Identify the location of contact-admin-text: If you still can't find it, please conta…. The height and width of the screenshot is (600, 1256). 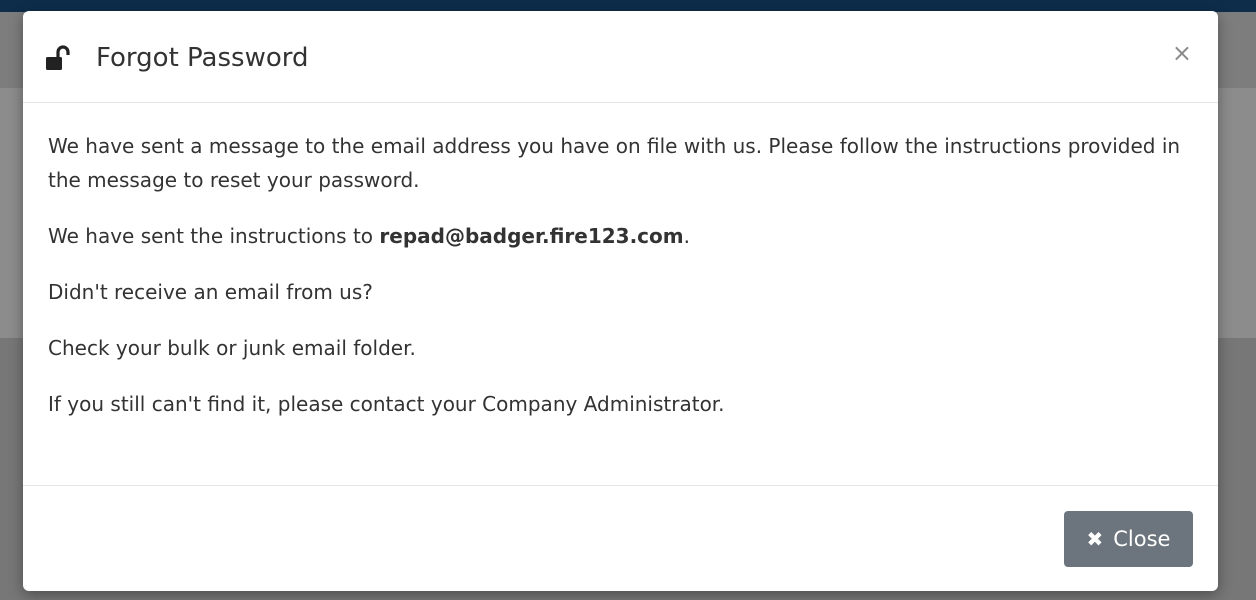
(386, 404).